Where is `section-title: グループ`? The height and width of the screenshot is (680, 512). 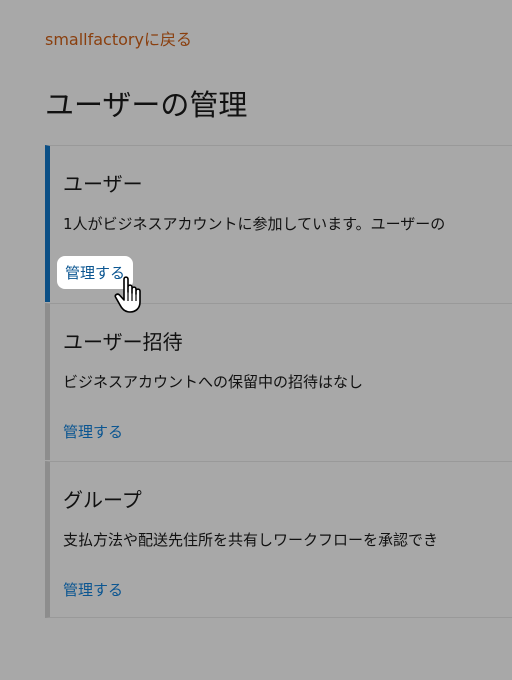
section-title: グループ is located at coordinates (102, 500).